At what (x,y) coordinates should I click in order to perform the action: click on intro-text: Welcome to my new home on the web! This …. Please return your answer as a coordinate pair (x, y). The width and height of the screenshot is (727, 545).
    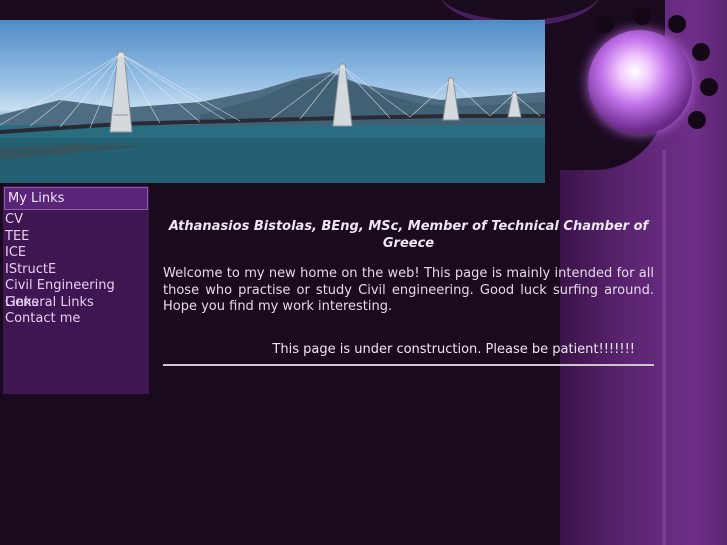
    Looking at the image, I should click on (408, 290).